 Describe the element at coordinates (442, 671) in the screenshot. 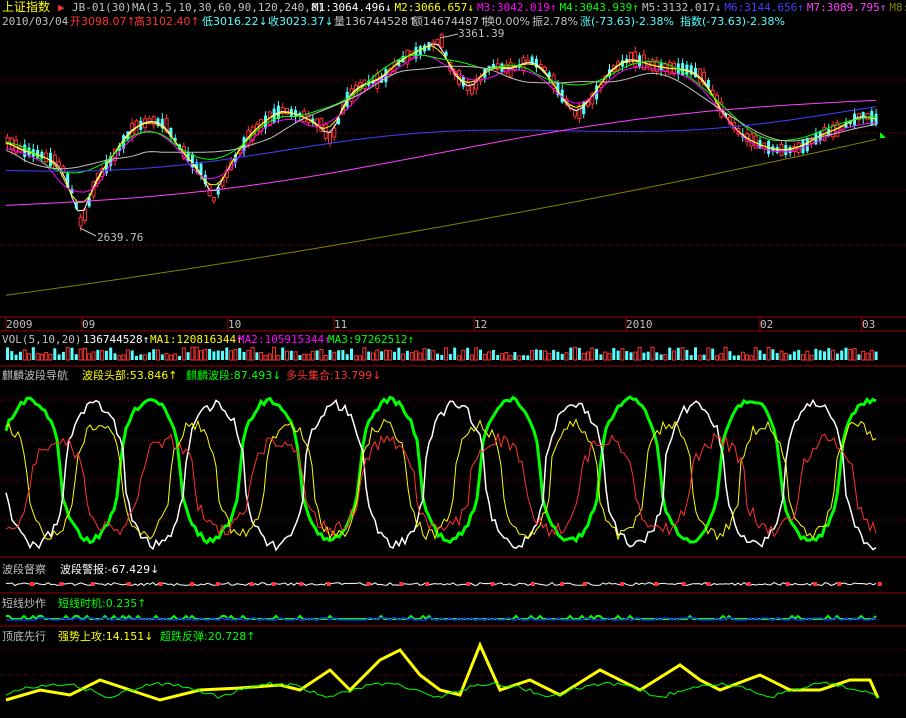

I see `strong-attack-line` at that location.